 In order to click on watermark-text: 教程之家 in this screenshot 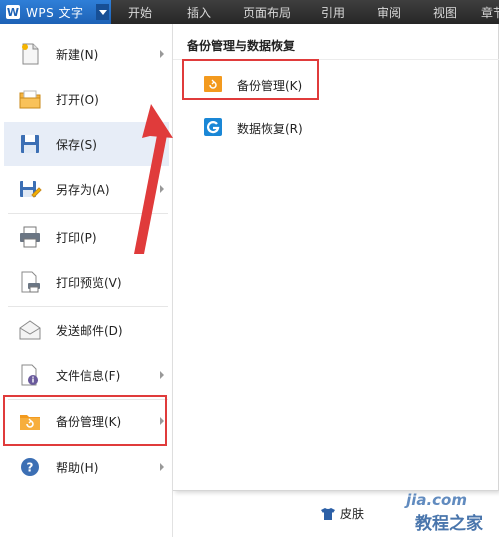, I will do `click(449, 524)`.